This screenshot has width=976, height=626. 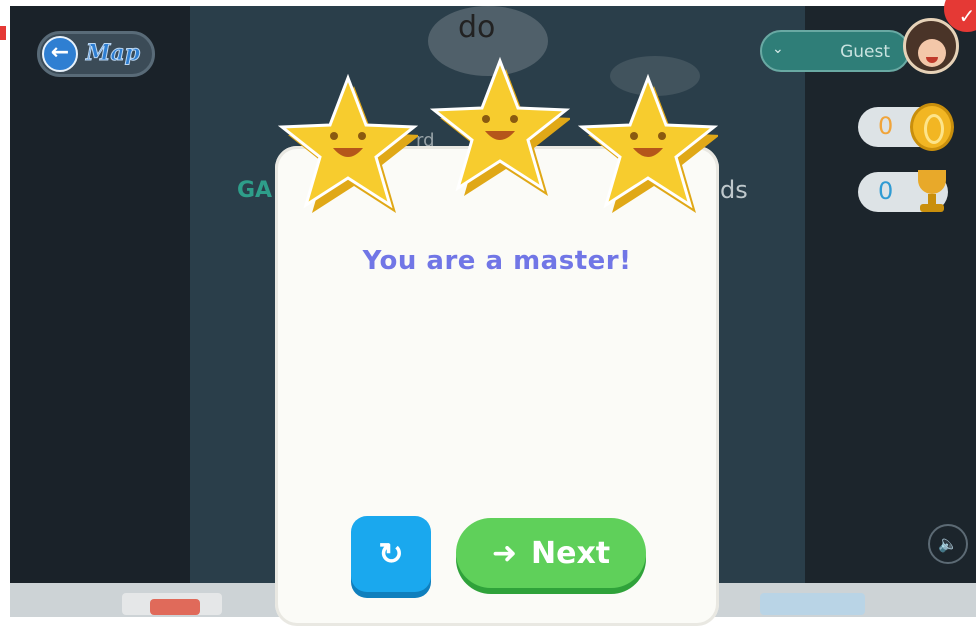 What do you see at coordinates (570, 553) in the screenshot?
I see `next-button-label: Next` at bounding box center [570, 553].